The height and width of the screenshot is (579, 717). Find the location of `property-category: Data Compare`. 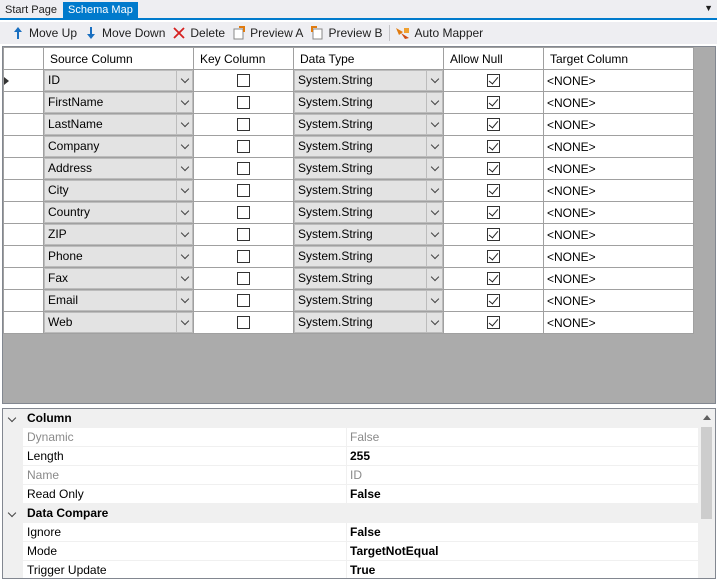

property-category: Data Compare is located at coordinates (351, 513).